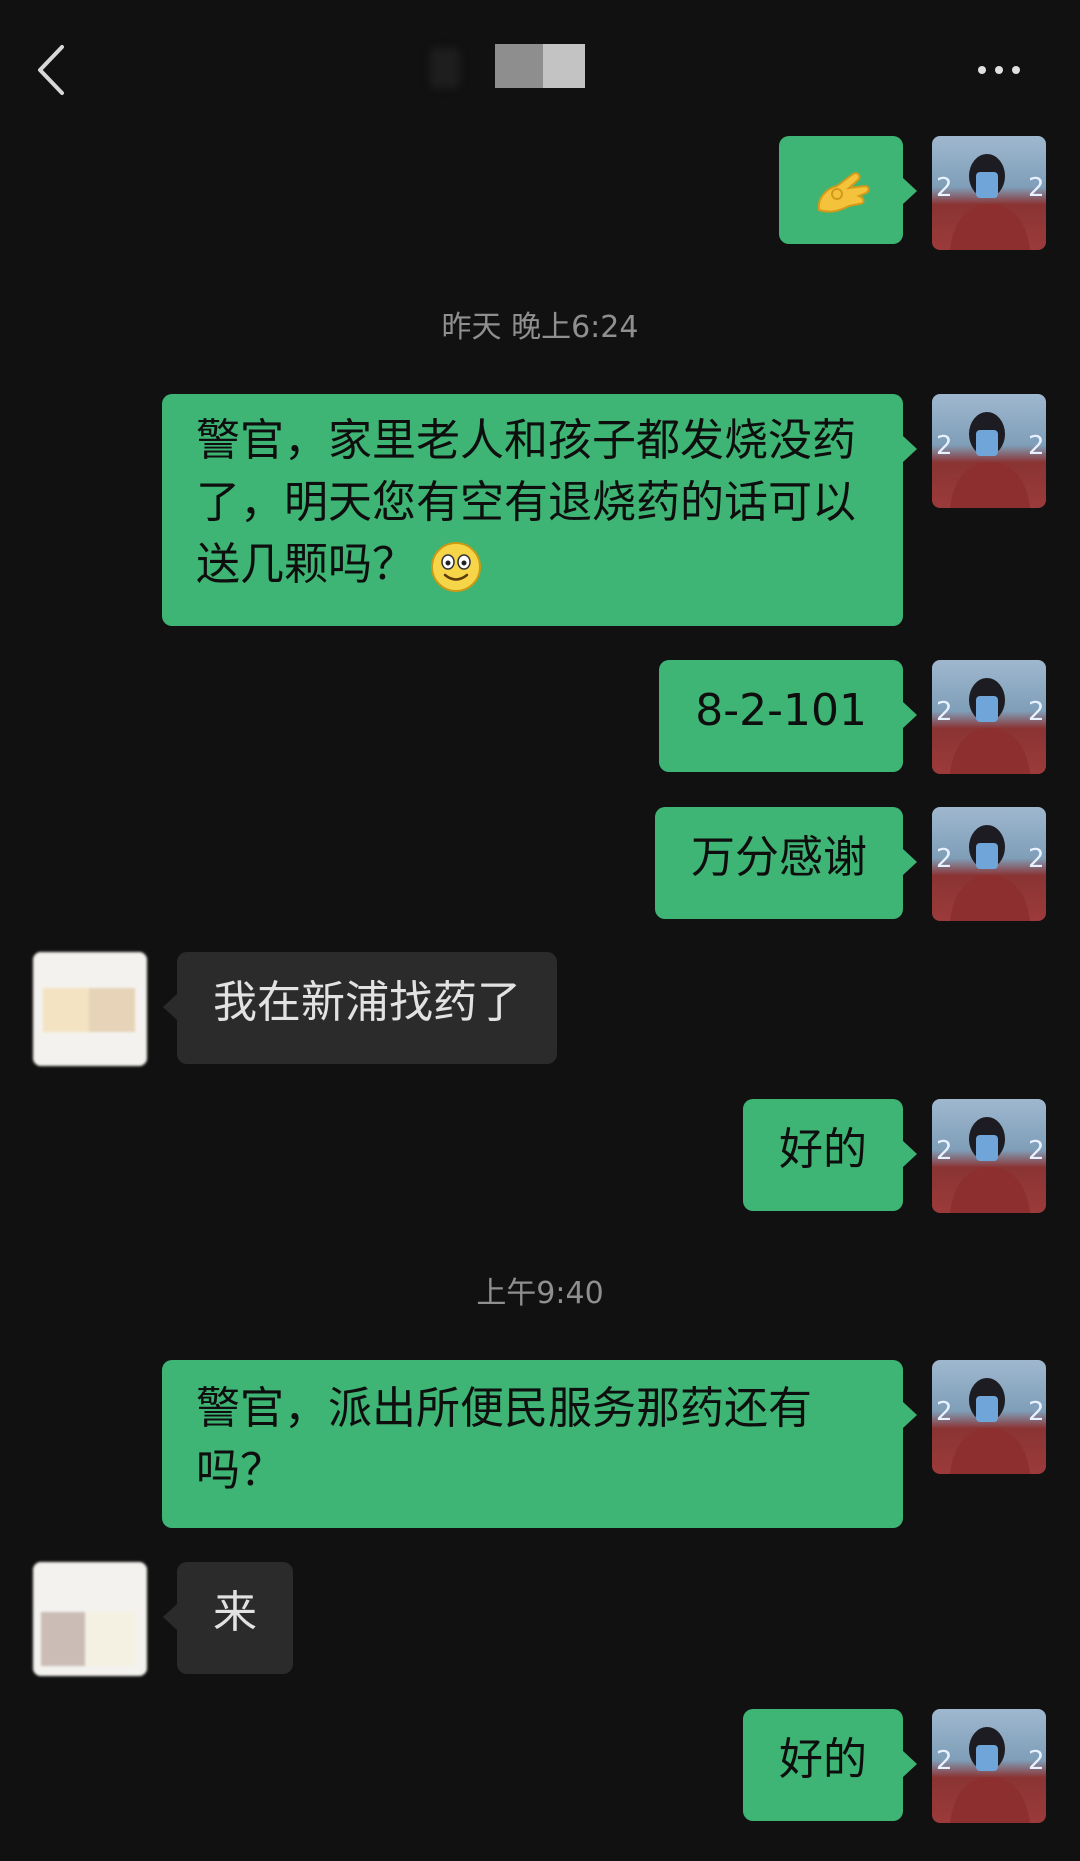  I want to click on message-row: 万分感谢 2 2, so click(540, 864).